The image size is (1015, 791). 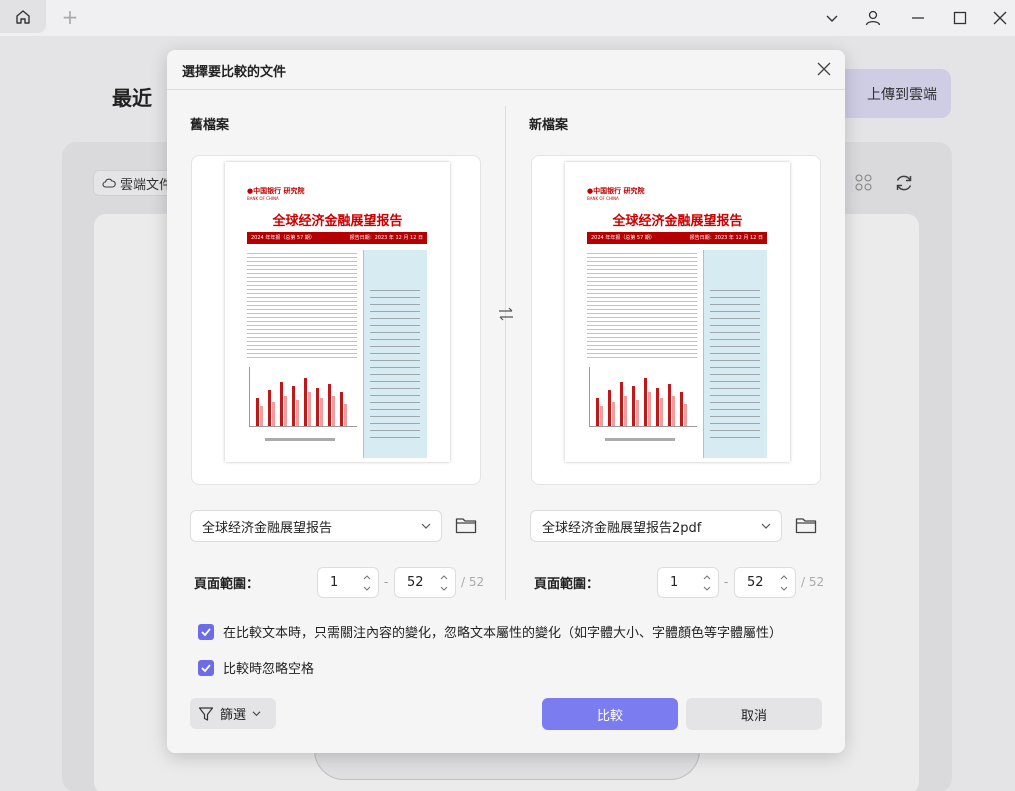 What do you see at coordinates (688, 582) in the screenshot?
I see `new-start-page-input: 1` at bounding box center [688, 582].